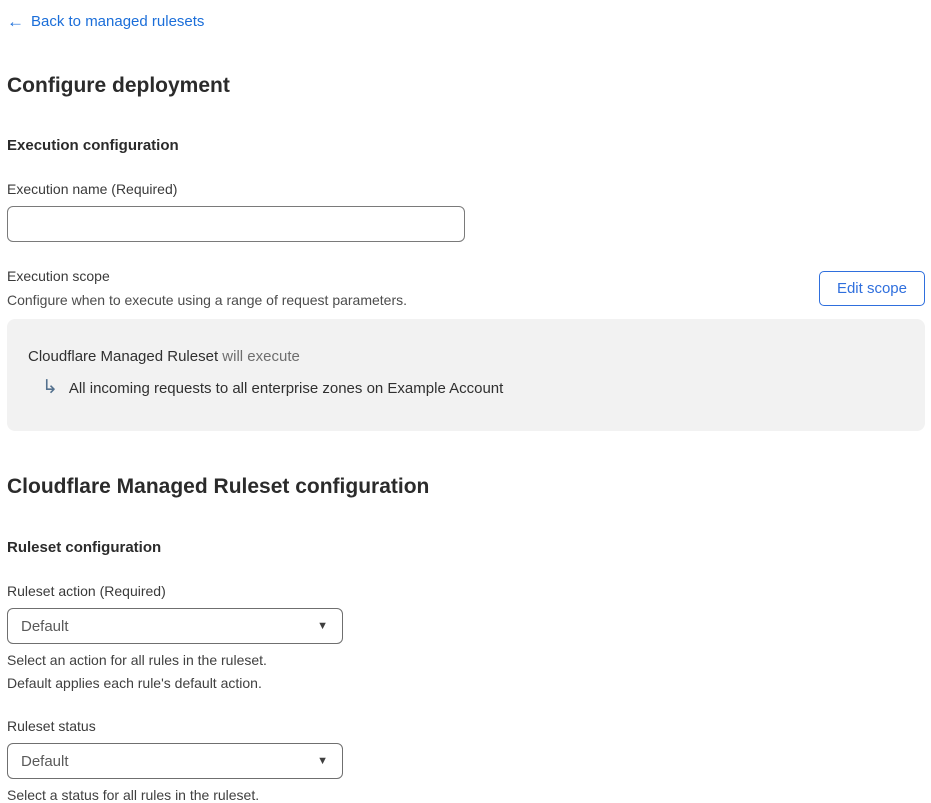  Describe the element at coordinates (51, 726) in the screenshot. I see `ruleset-status-label: Ruleset status` at that location.